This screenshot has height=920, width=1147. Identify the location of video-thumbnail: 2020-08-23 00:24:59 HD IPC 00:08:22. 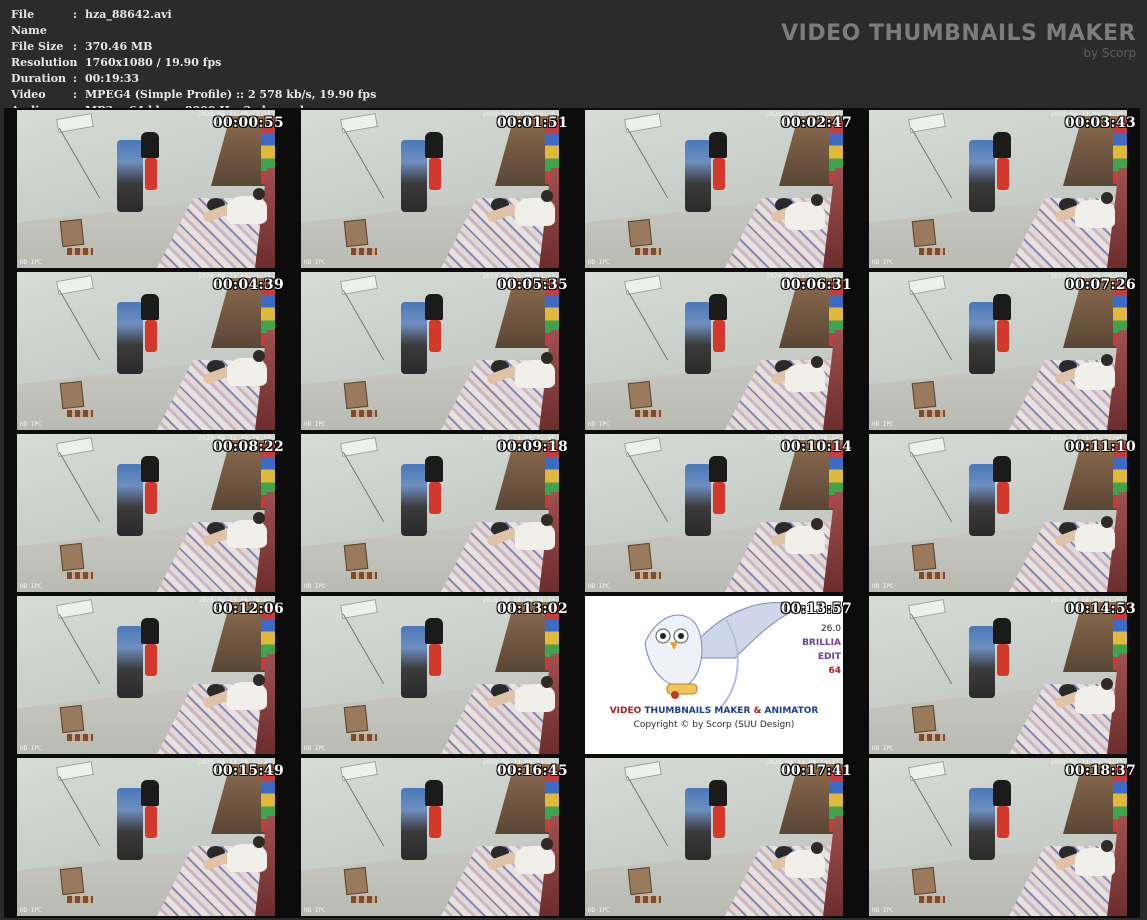
(146, 513).